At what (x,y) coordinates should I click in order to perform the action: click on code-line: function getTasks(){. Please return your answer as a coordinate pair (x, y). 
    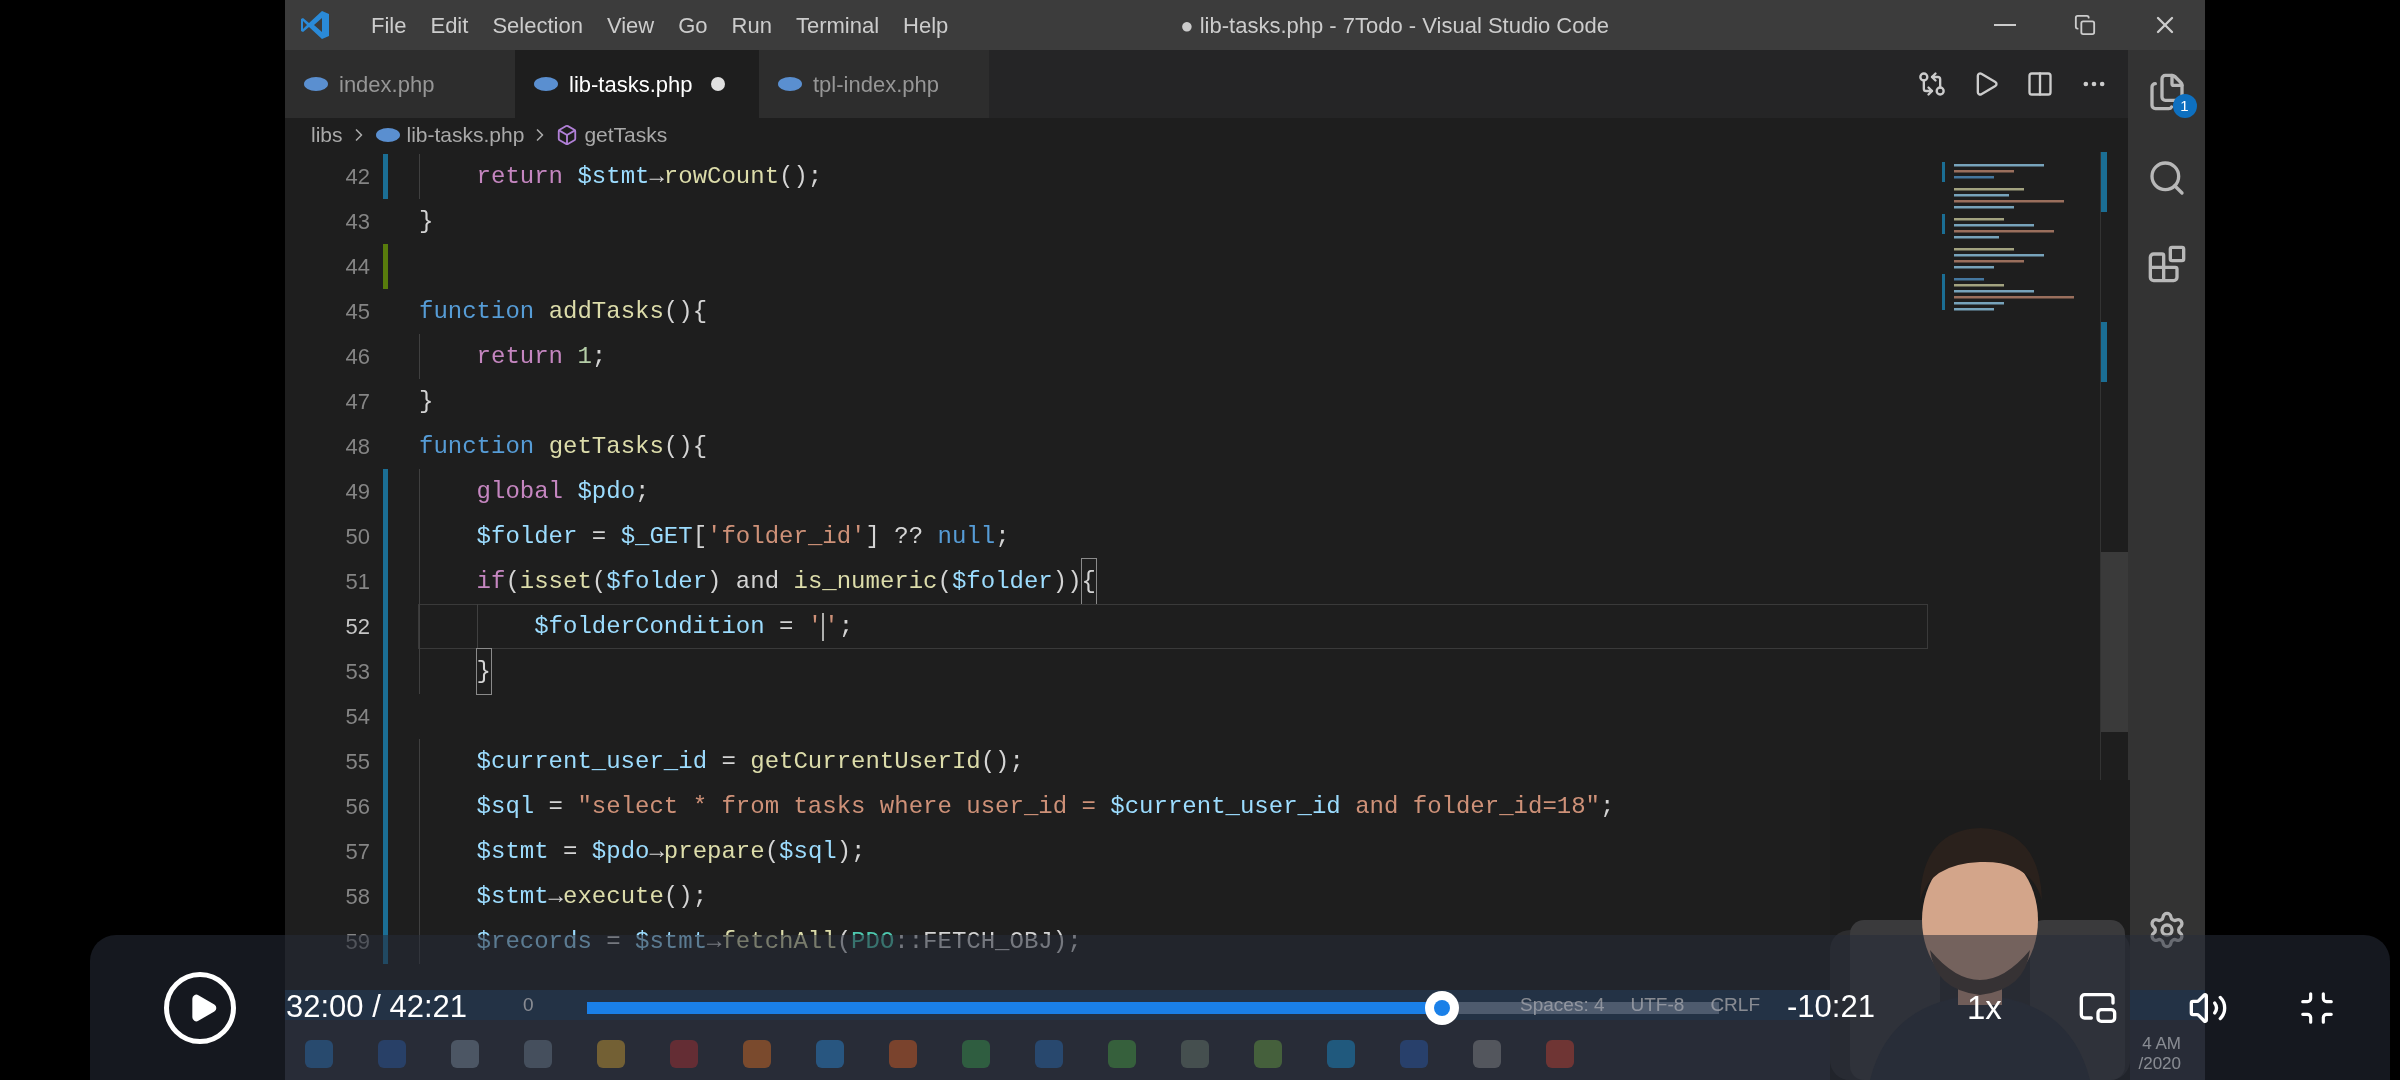
    Looking at the image, I should click on (563, 447).